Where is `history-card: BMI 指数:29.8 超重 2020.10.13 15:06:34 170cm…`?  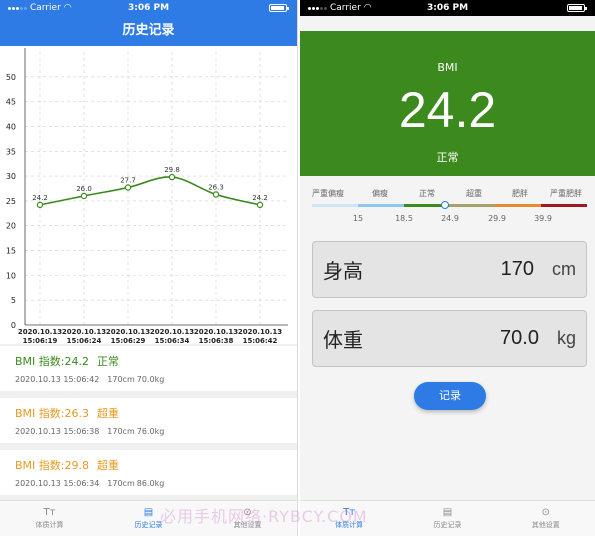
history-card: BMI 指数:29.8 超重 2020.10.13 15:06:34 170cm… is located at coordinates (148, 472).